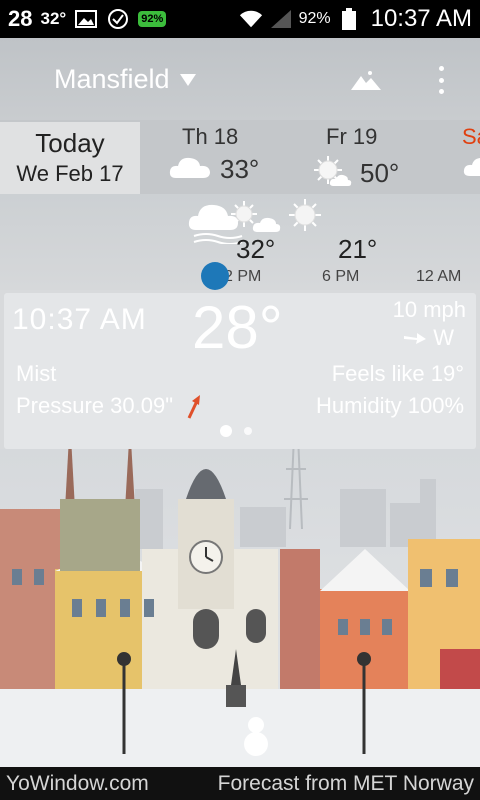 This screenshot has width=480, height=800. I want to click on hourly-time: 6 PM, so click(341, 276).